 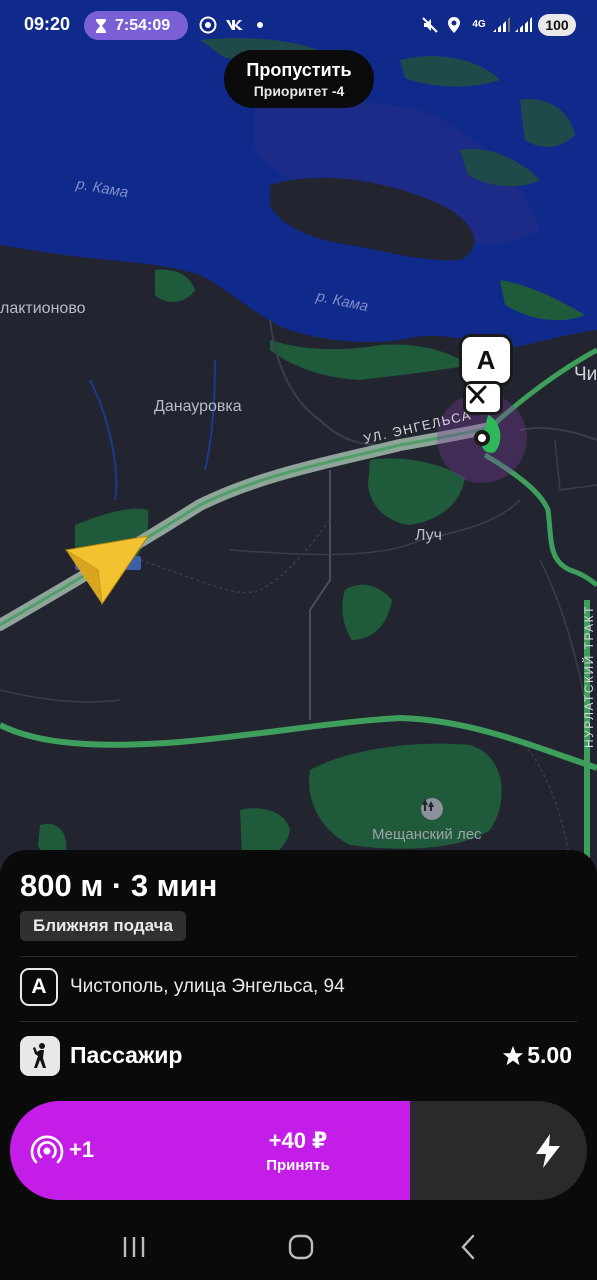 What do you see at coordinates (101, 25) in the screenshot?
I see `hourglass-icon` at bounding box center [101, 25].